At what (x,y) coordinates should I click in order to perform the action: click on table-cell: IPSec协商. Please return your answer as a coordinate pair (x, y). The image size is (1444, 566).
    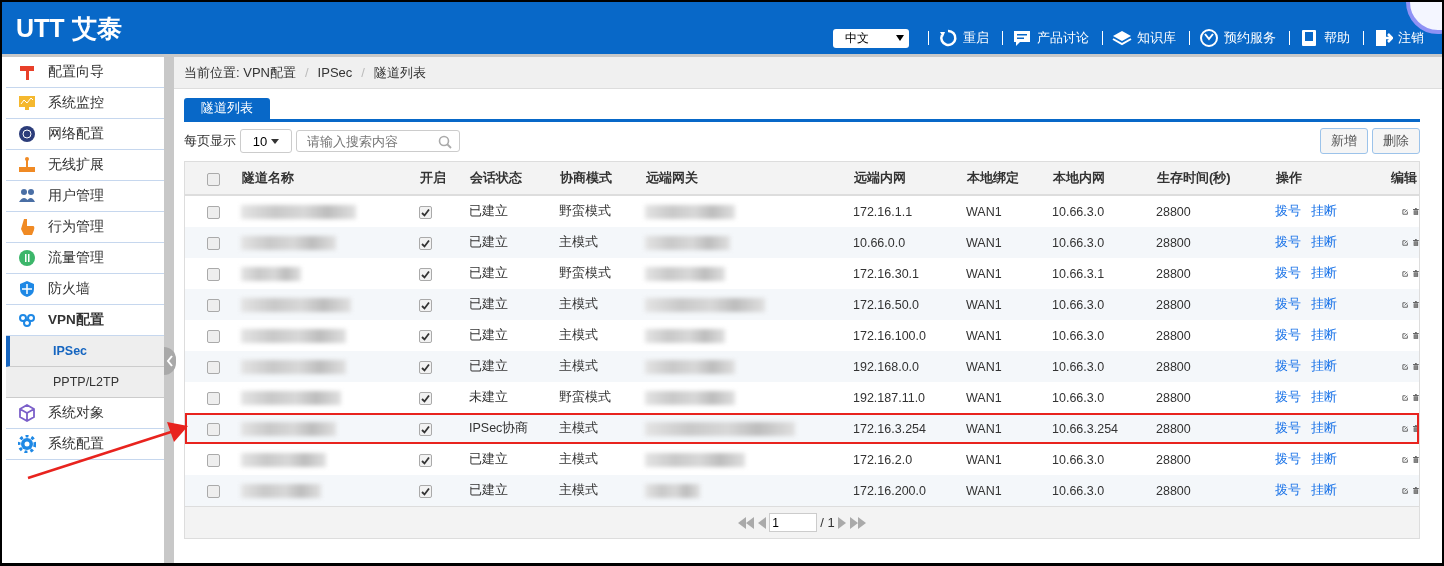
    Looking at the image, I should click on (499, 428).